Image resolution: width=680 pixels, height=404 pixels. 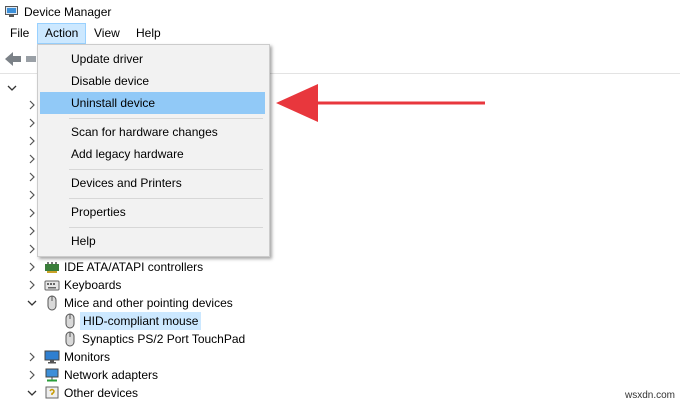 What do you see at coordinates (107, 33) in the screenshot?
I see `menu-view: View` at bounding box center [107, 33].